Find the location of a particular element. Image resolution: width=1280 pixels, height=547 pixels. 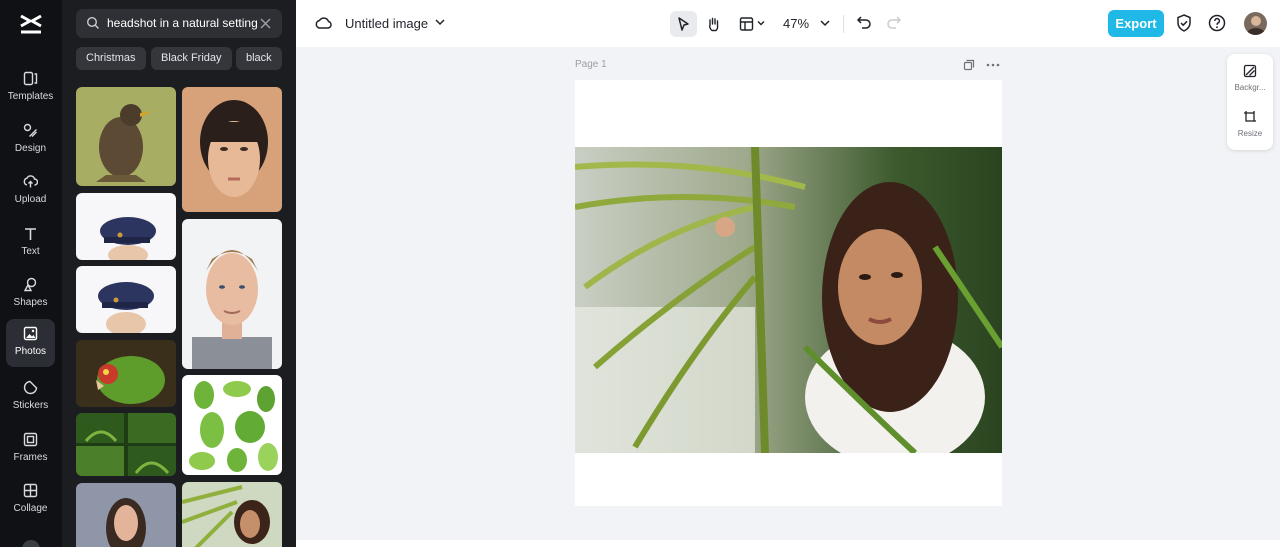

photo-thumbnail-hat-woman is located at coordinates (126, 226).